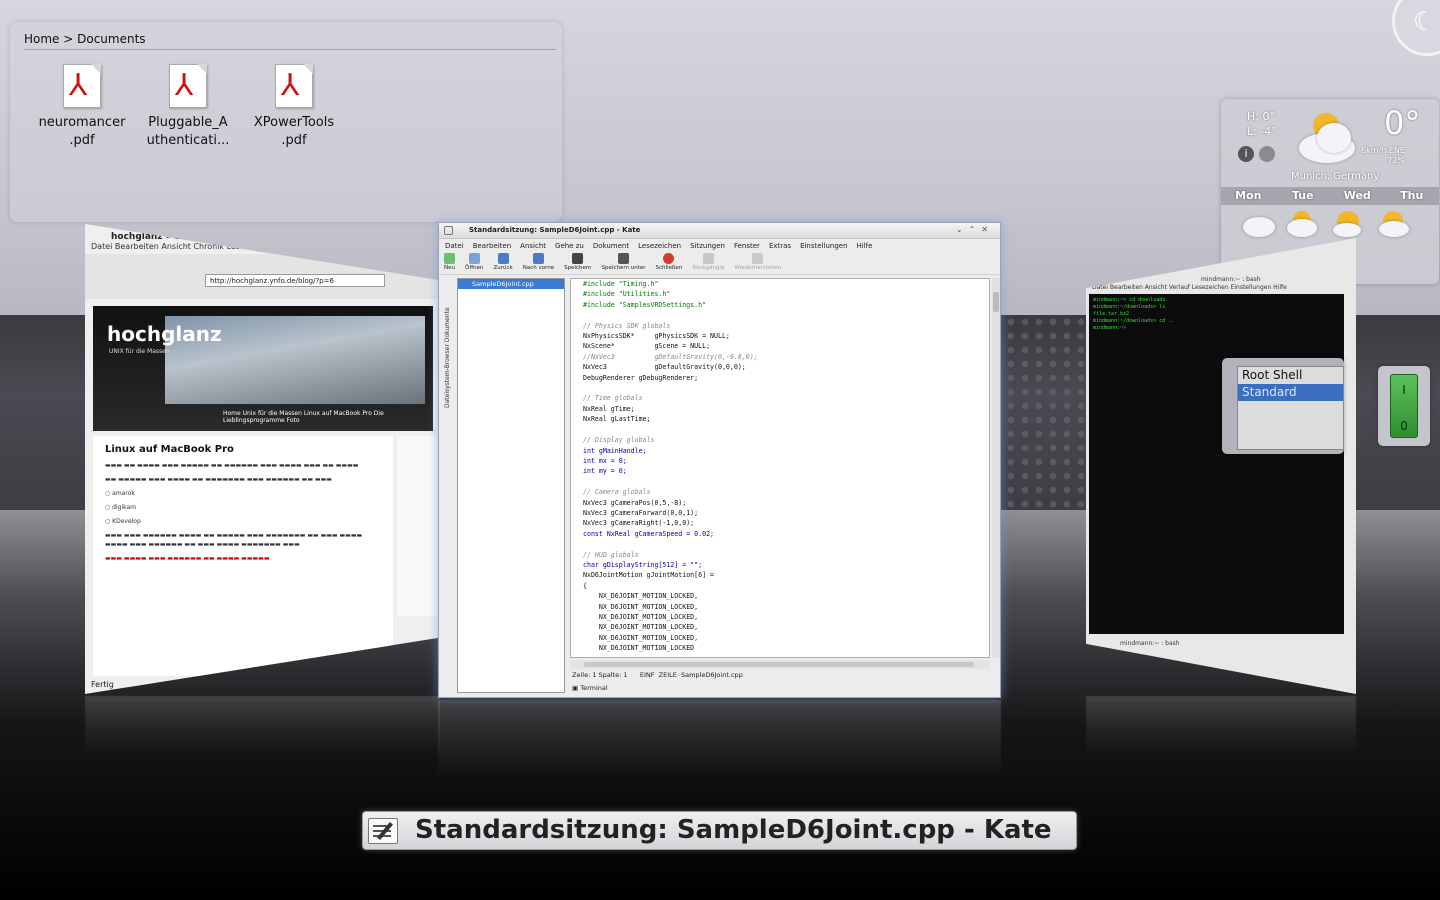 The width and height of the screenshot is (1440, 900). Describe the element at coordinates (780, 664) in the screenshot. I see `horizontal-scrollbar` at that location.